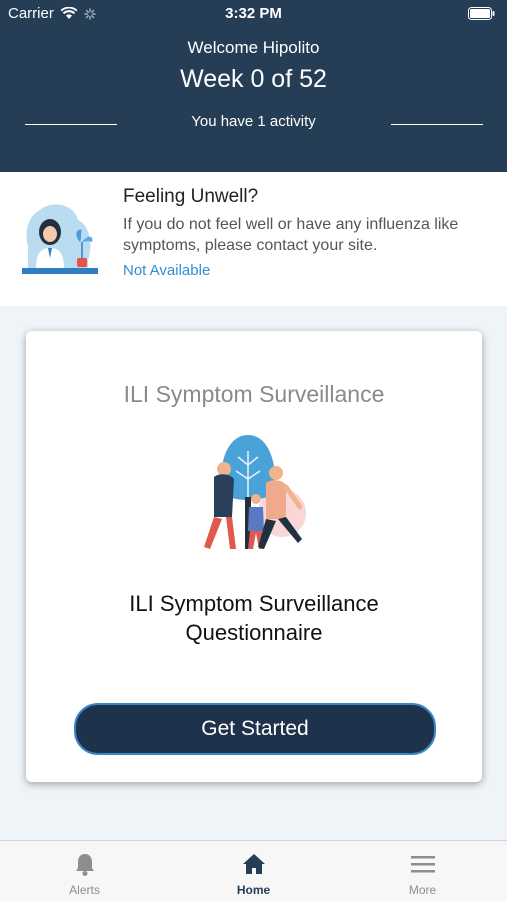 Image resolution: width=507 pixels, height=901 pixels. Describe the element at coordinates (254, 394) in the screenshot. I see `card-title: ILI Symptom Surveillance` at that location.